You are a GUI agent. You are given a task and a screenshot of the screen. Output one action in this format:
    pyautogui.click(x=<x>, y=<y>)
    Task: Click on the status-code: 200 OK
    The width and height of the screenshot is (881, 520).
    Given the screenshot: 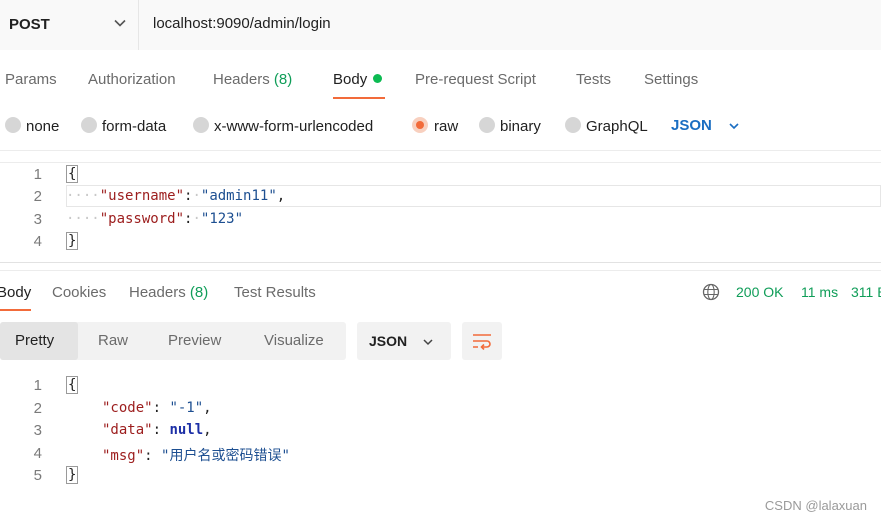 What is the action you would take?
    pyautogui.click(x=759, y=292)
    